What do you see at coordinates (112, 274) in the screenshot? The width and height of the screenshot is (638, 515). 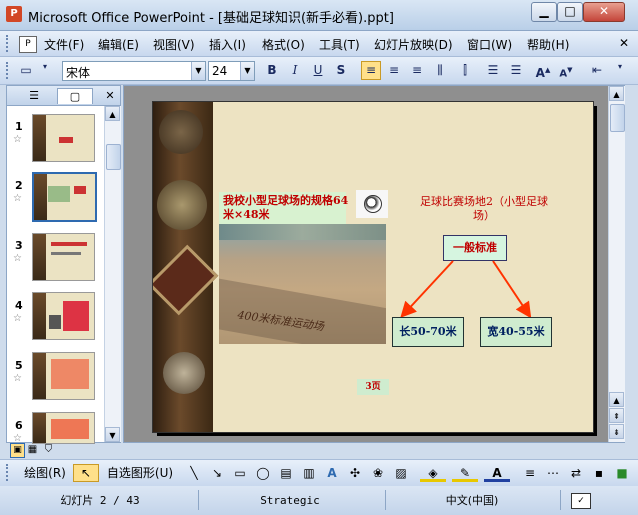 I see `thumbnail-scrollbar: ▲ ▼` at bounding box center [112, 274].